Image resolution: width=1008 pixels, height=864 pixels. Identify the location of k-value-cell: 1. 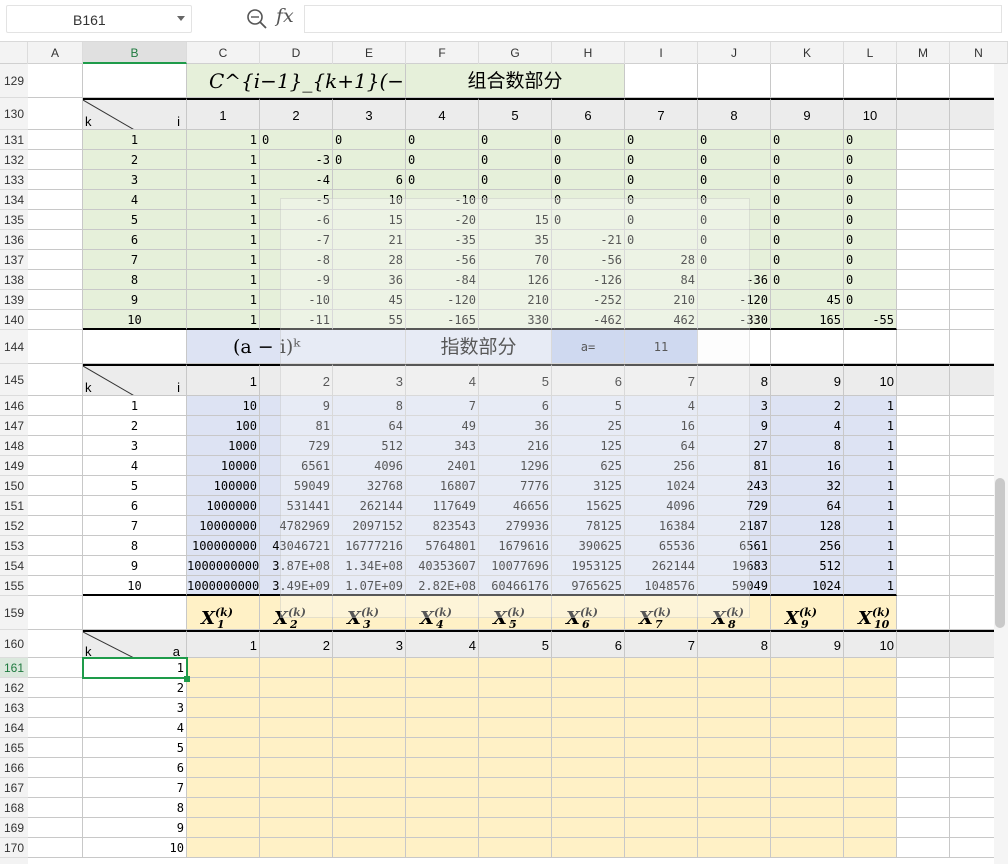
(135, 140).